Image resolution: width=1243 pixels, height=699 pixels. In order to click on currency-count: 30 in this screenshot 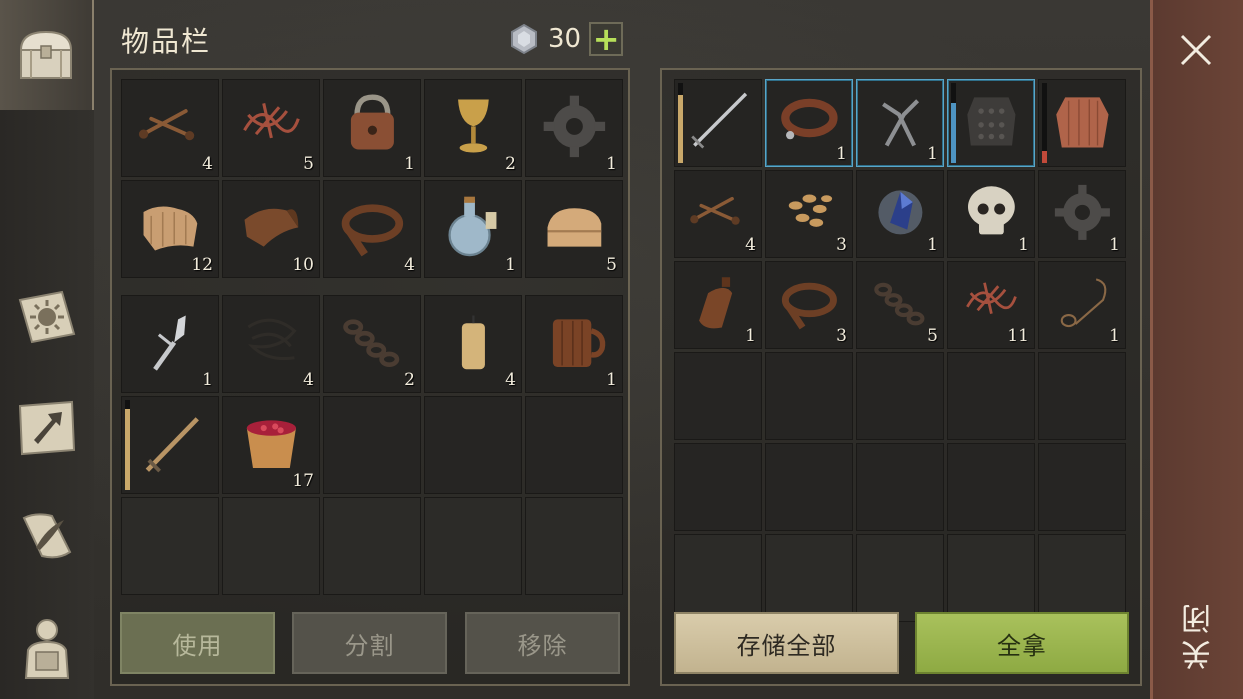, I will do `click(565, 39)`.